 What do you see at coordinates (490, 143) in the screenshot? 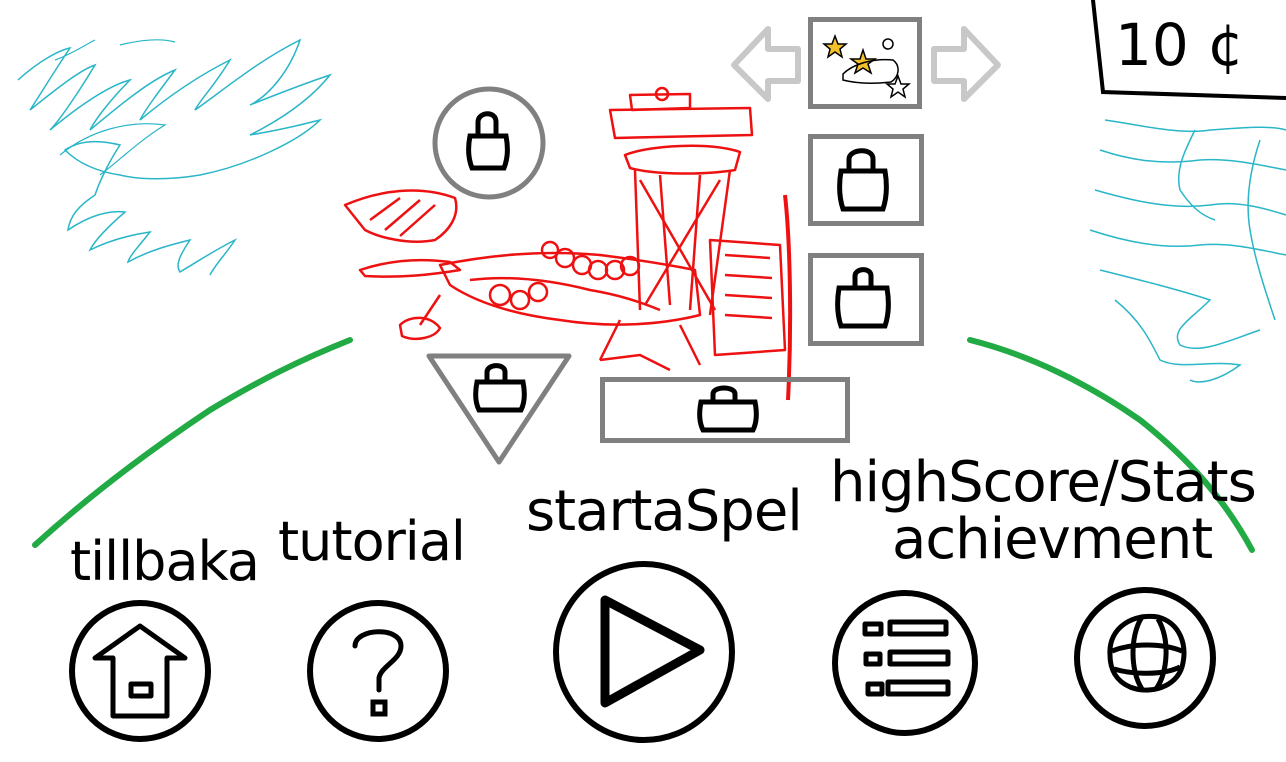
I see `locked-slot-circle` at bounding box center [490, 143].